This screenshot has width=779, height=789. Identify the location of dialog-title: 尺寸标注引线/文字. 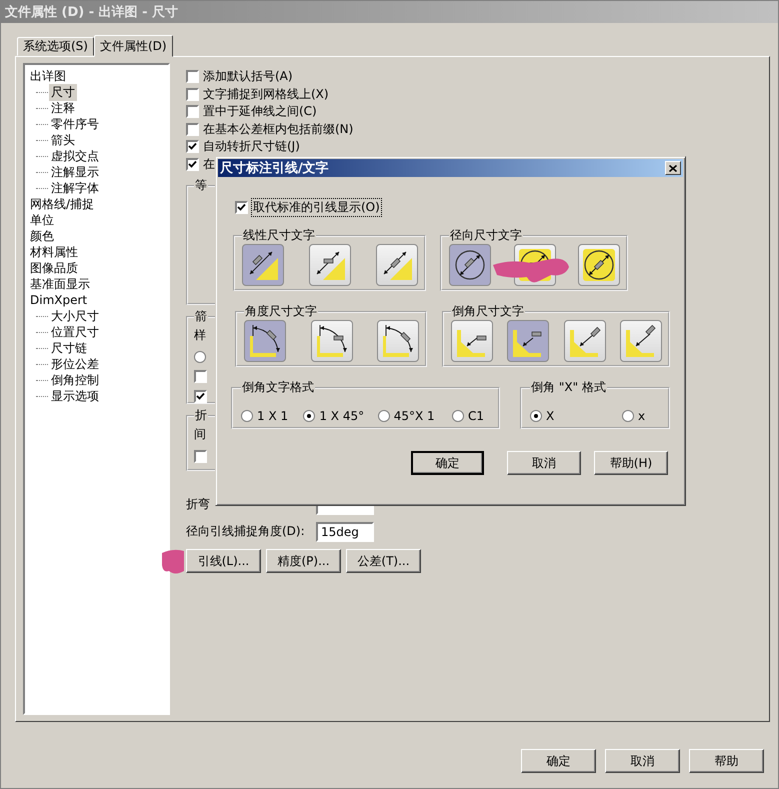
(274, 168).